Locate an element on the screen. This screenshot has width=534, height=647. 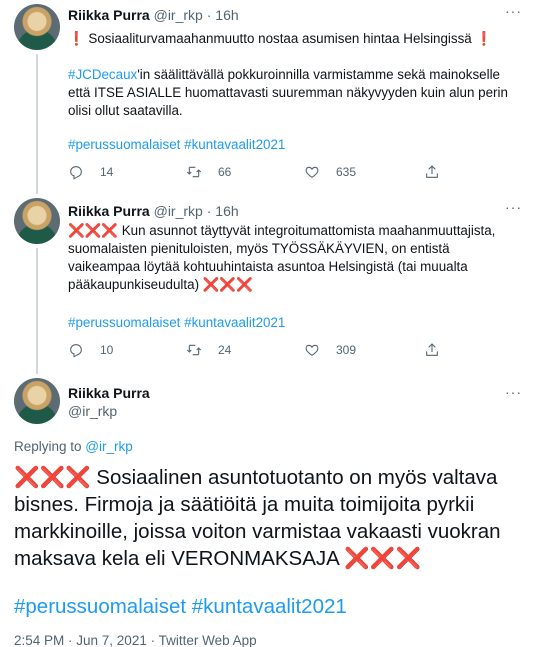
tweet-actions: 14 66 635 is located at coordinates (288, 173).